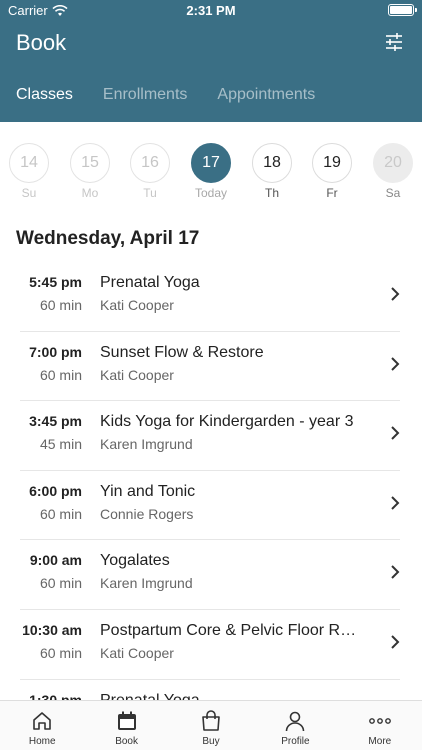 Image resolution: width=422 pixels, height=750 pixels. What do you see at coordinates (147, 513) in the screenshot?
I see `class-instructor: Connie Rogers` at bounding box center [147, 513].